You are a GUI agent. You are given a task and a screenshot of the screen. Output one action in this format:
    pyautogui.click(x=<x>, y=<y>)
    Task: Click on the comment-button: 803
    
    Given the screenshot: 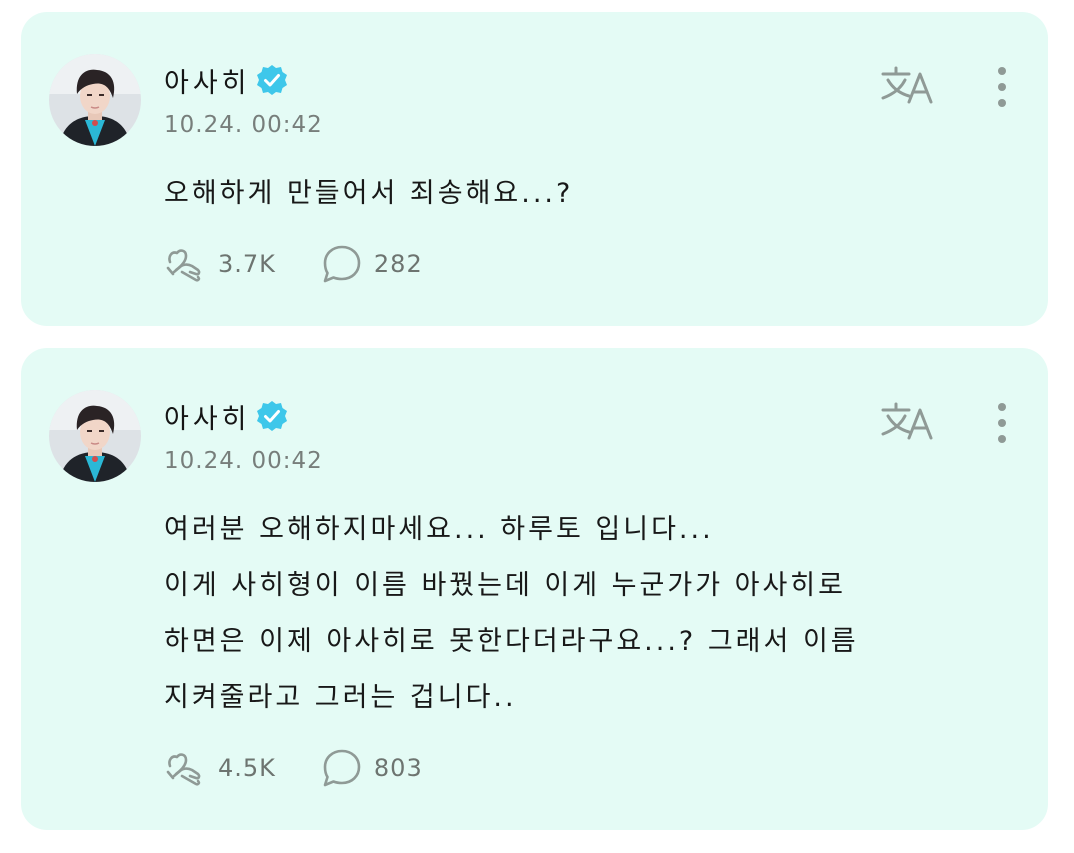 What is the action you would take?
    pyautogui.click(x=371, y=768)
    